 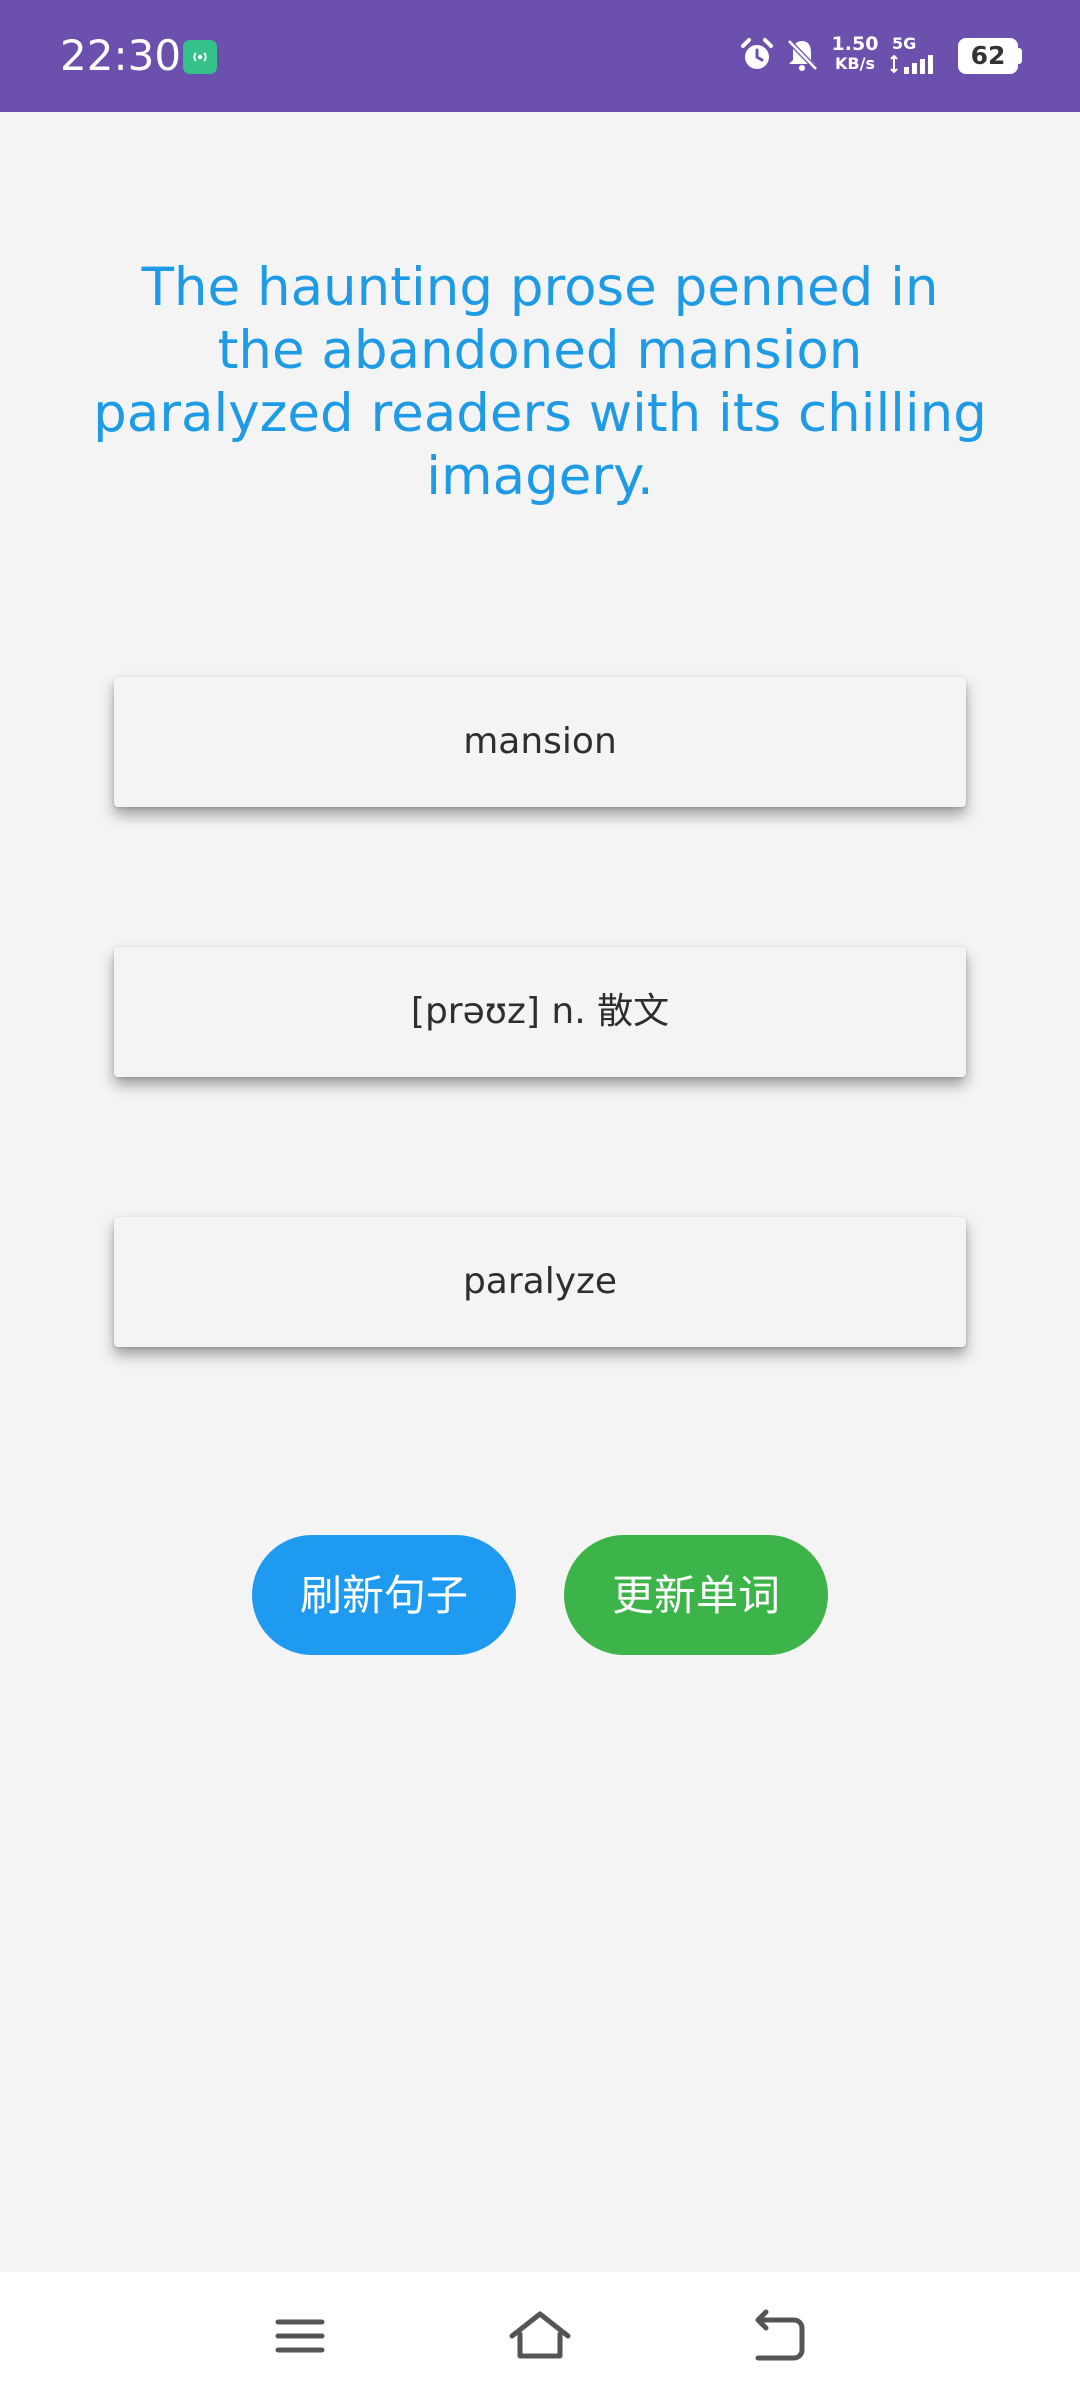 I want to click on word-card-2: [prəʊz] n. 散文, so click(x=540, y=1012).